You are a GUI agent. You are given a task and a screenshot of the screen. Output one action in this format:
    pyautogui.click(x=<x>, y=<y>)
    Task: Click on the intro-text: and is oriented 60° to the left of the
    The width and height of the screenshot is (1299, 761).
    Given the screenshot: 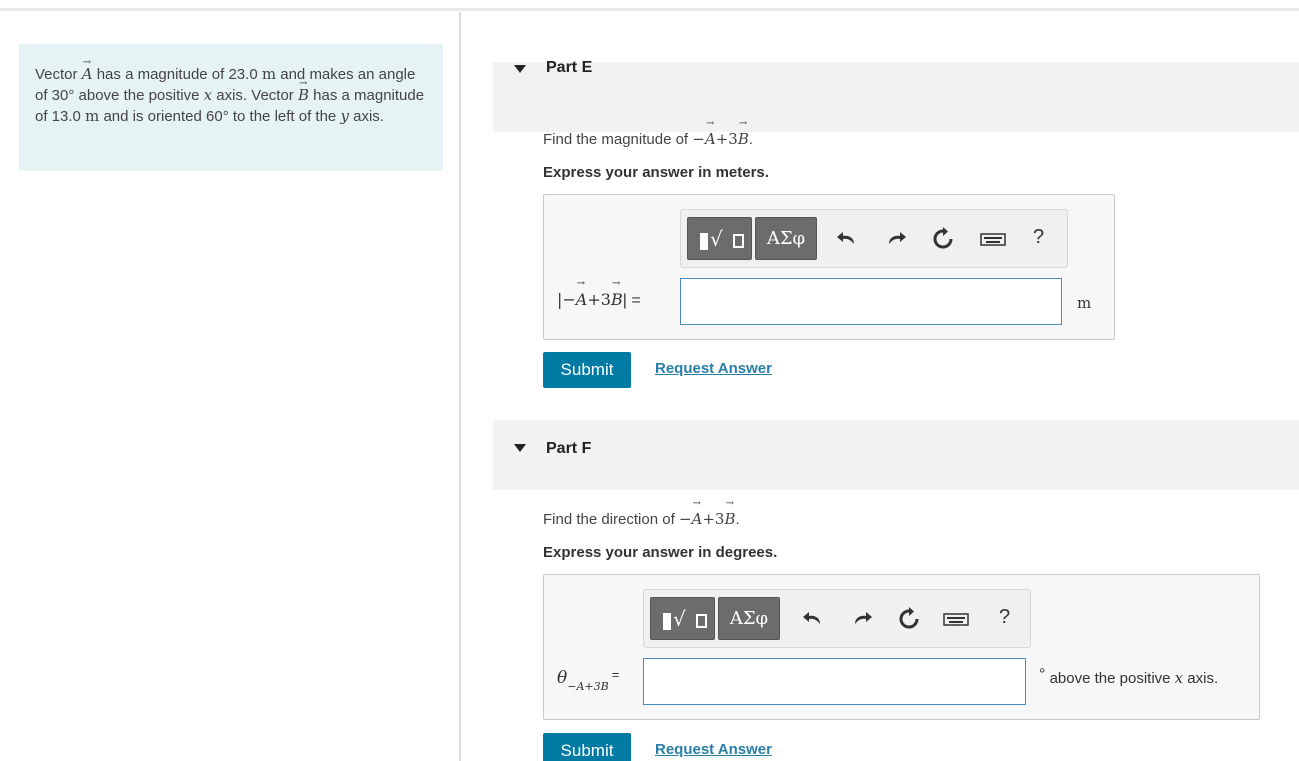 What is the action you would take?
    pyautogui.click(x=220, y=116)
    